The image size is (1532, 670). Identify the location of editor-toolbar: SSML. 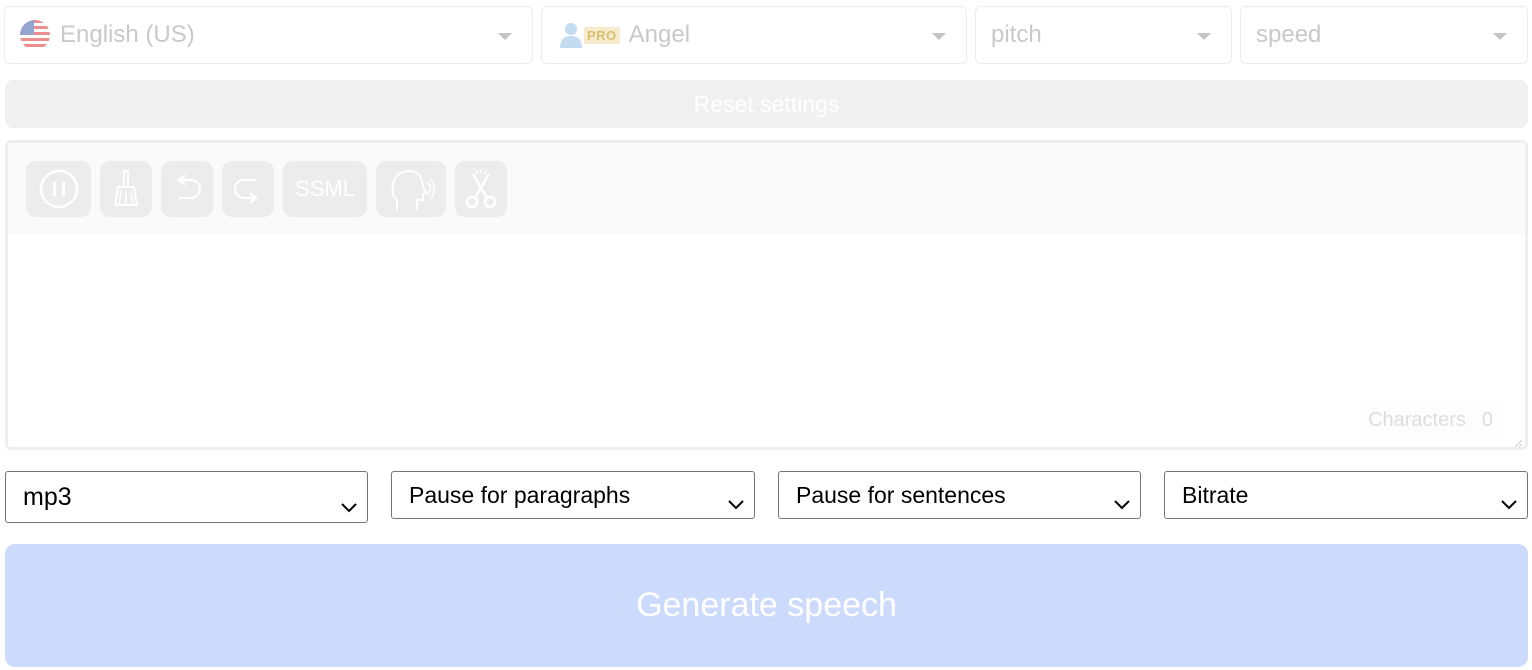
(766, 188).